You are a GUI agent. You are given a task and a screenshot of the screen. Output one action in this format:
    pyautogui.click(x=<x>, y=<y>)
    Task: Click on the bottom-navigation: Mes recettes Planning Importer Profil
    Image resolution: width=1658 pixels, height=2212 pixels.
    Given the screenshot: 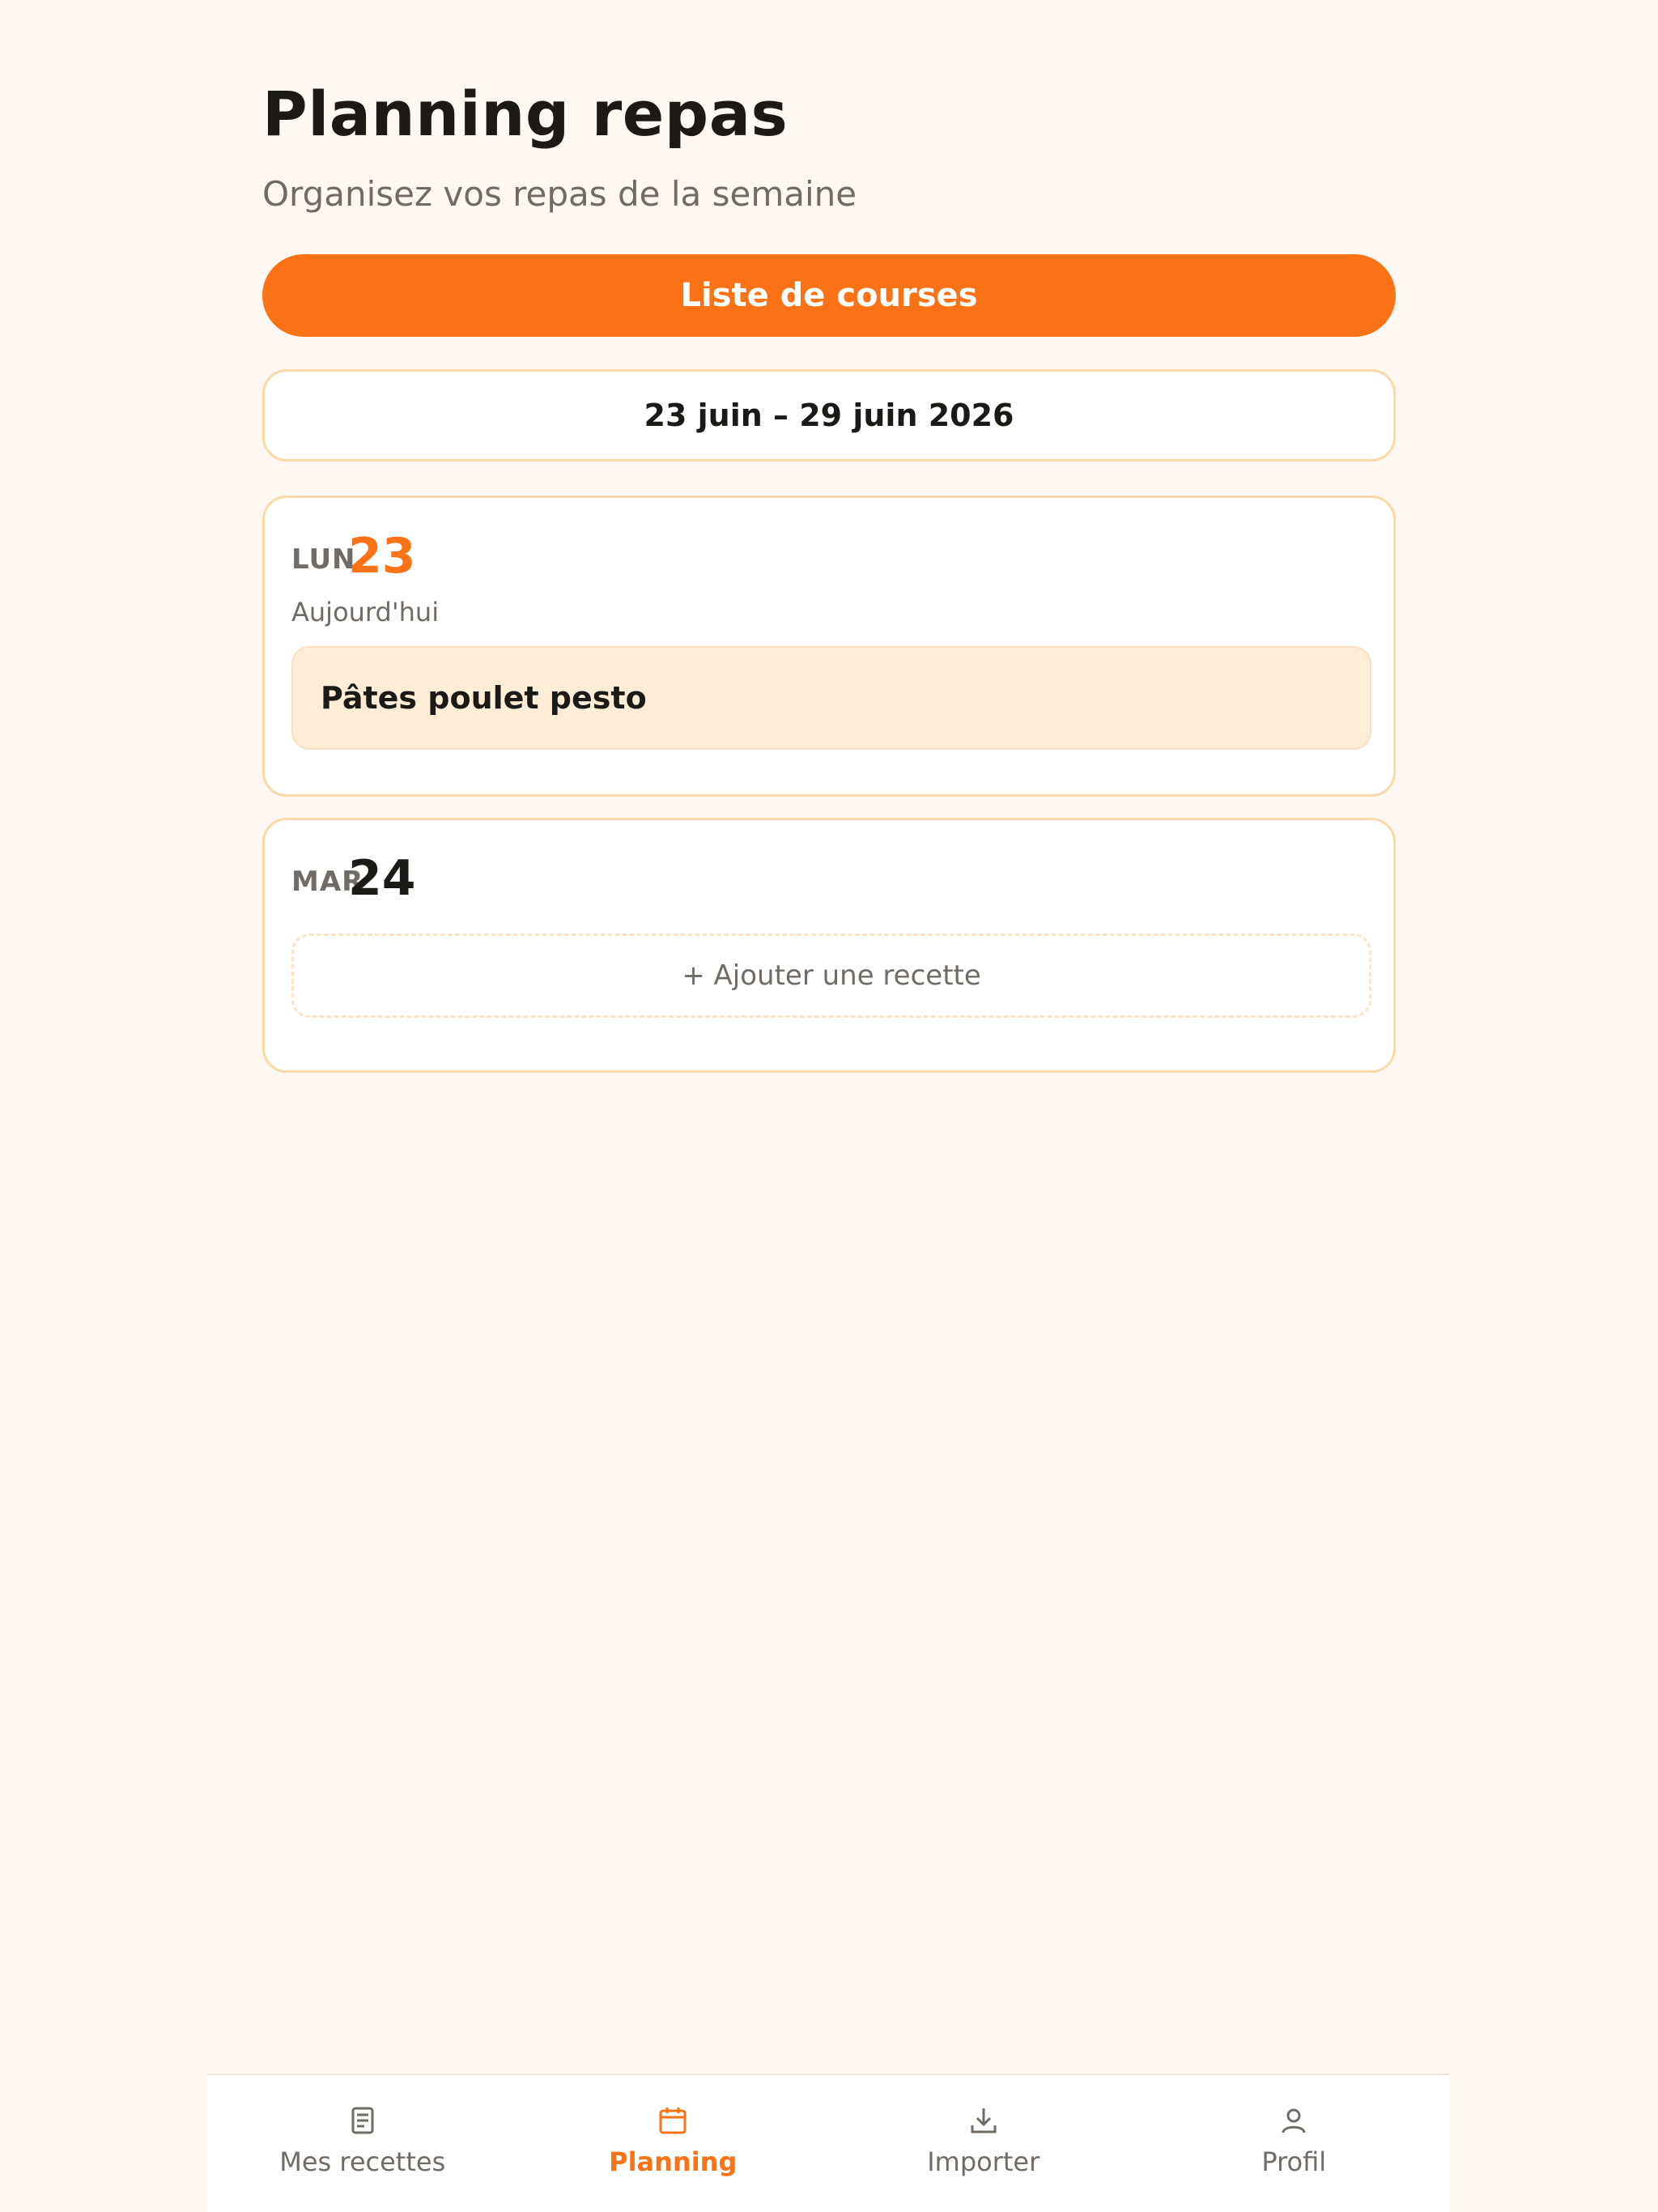 What is the action you would take?
    pyautogui.click(x=828, y=2143)
    